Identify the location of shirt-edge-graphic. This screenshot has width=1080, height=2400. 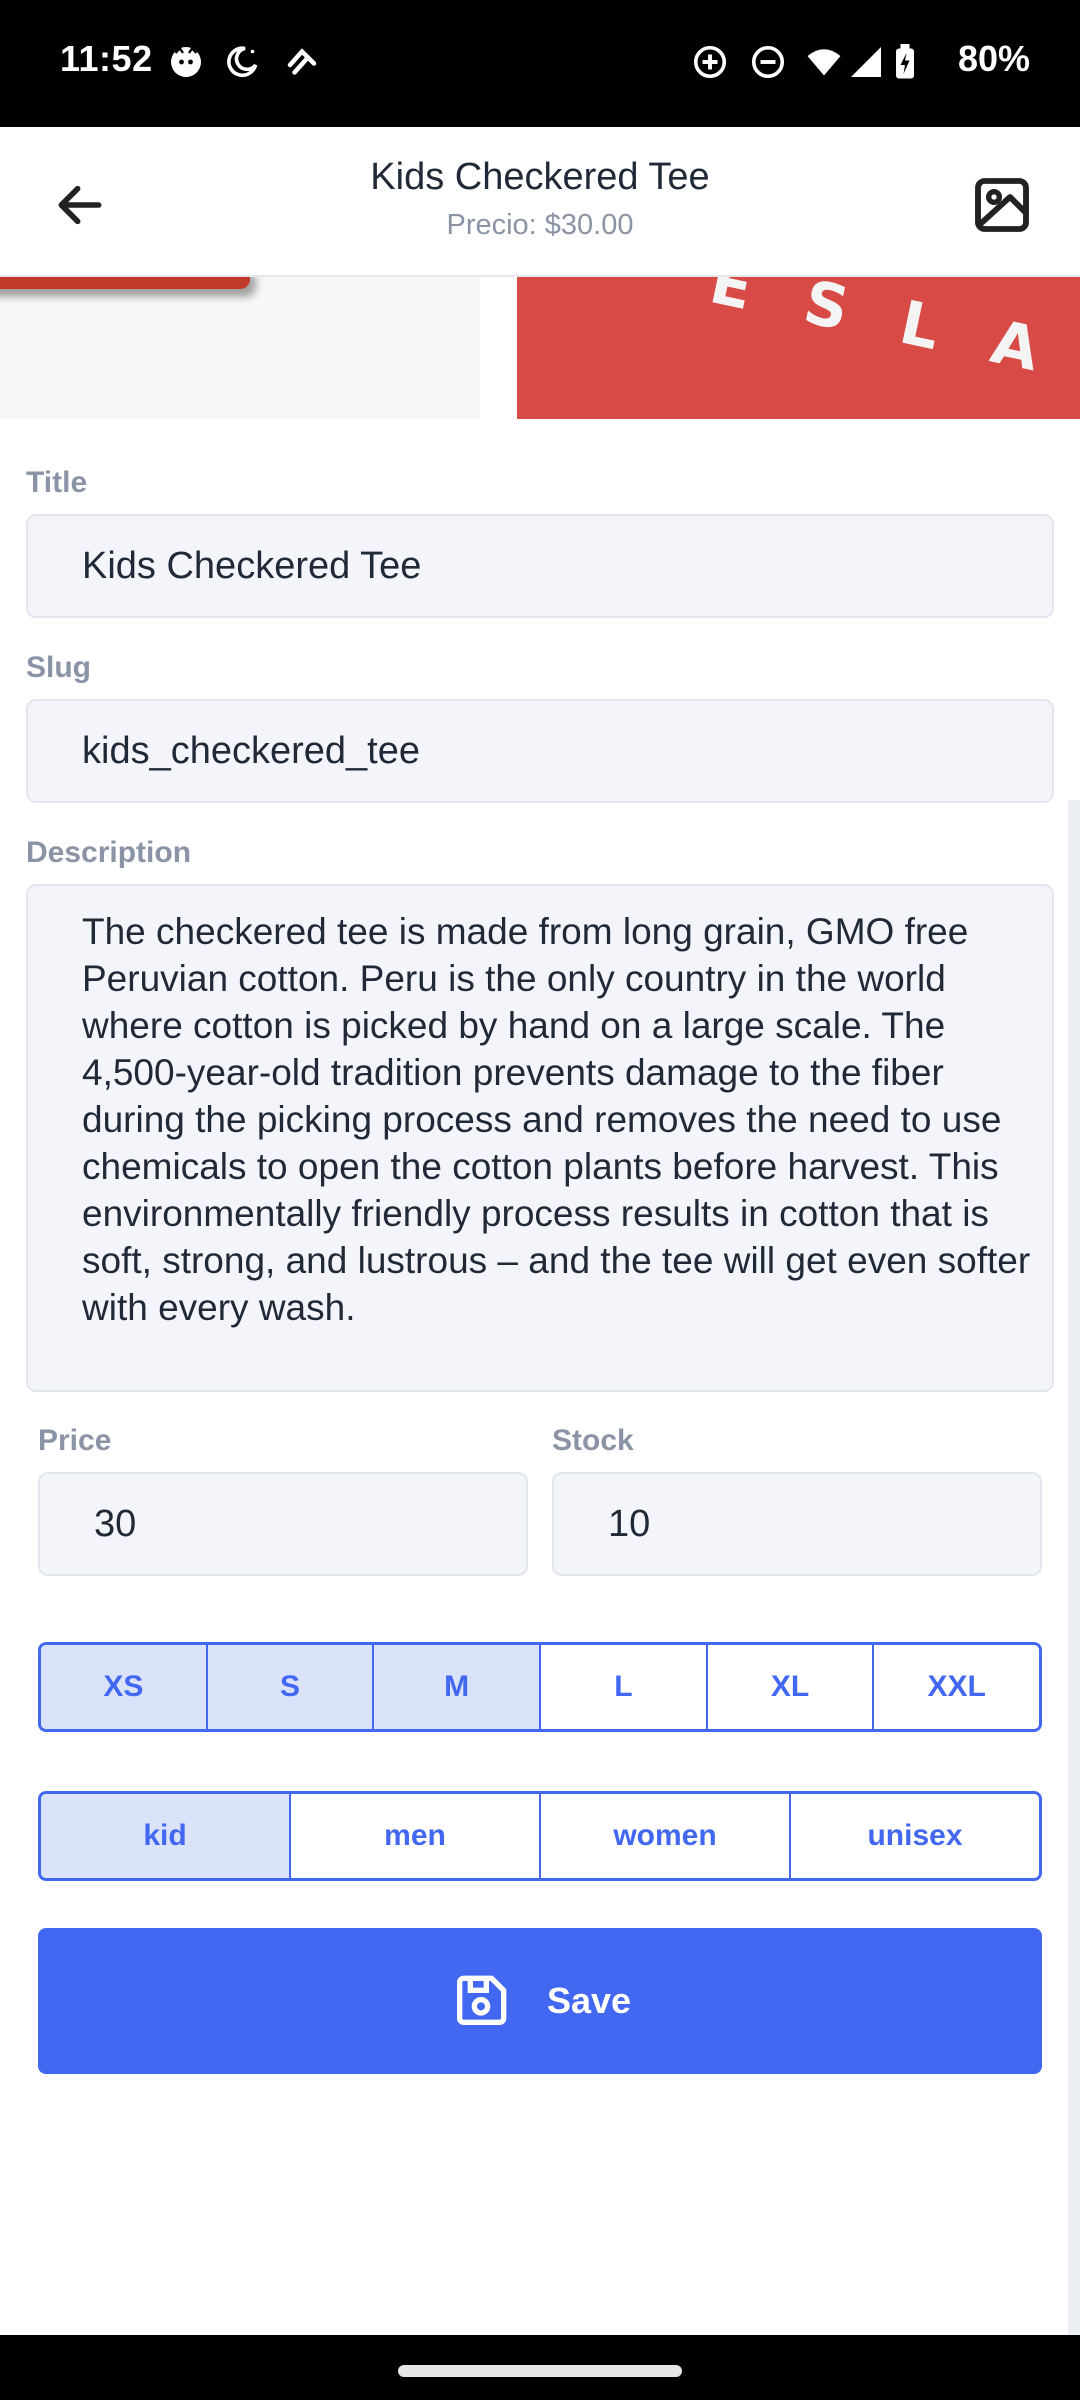
(125, 283).